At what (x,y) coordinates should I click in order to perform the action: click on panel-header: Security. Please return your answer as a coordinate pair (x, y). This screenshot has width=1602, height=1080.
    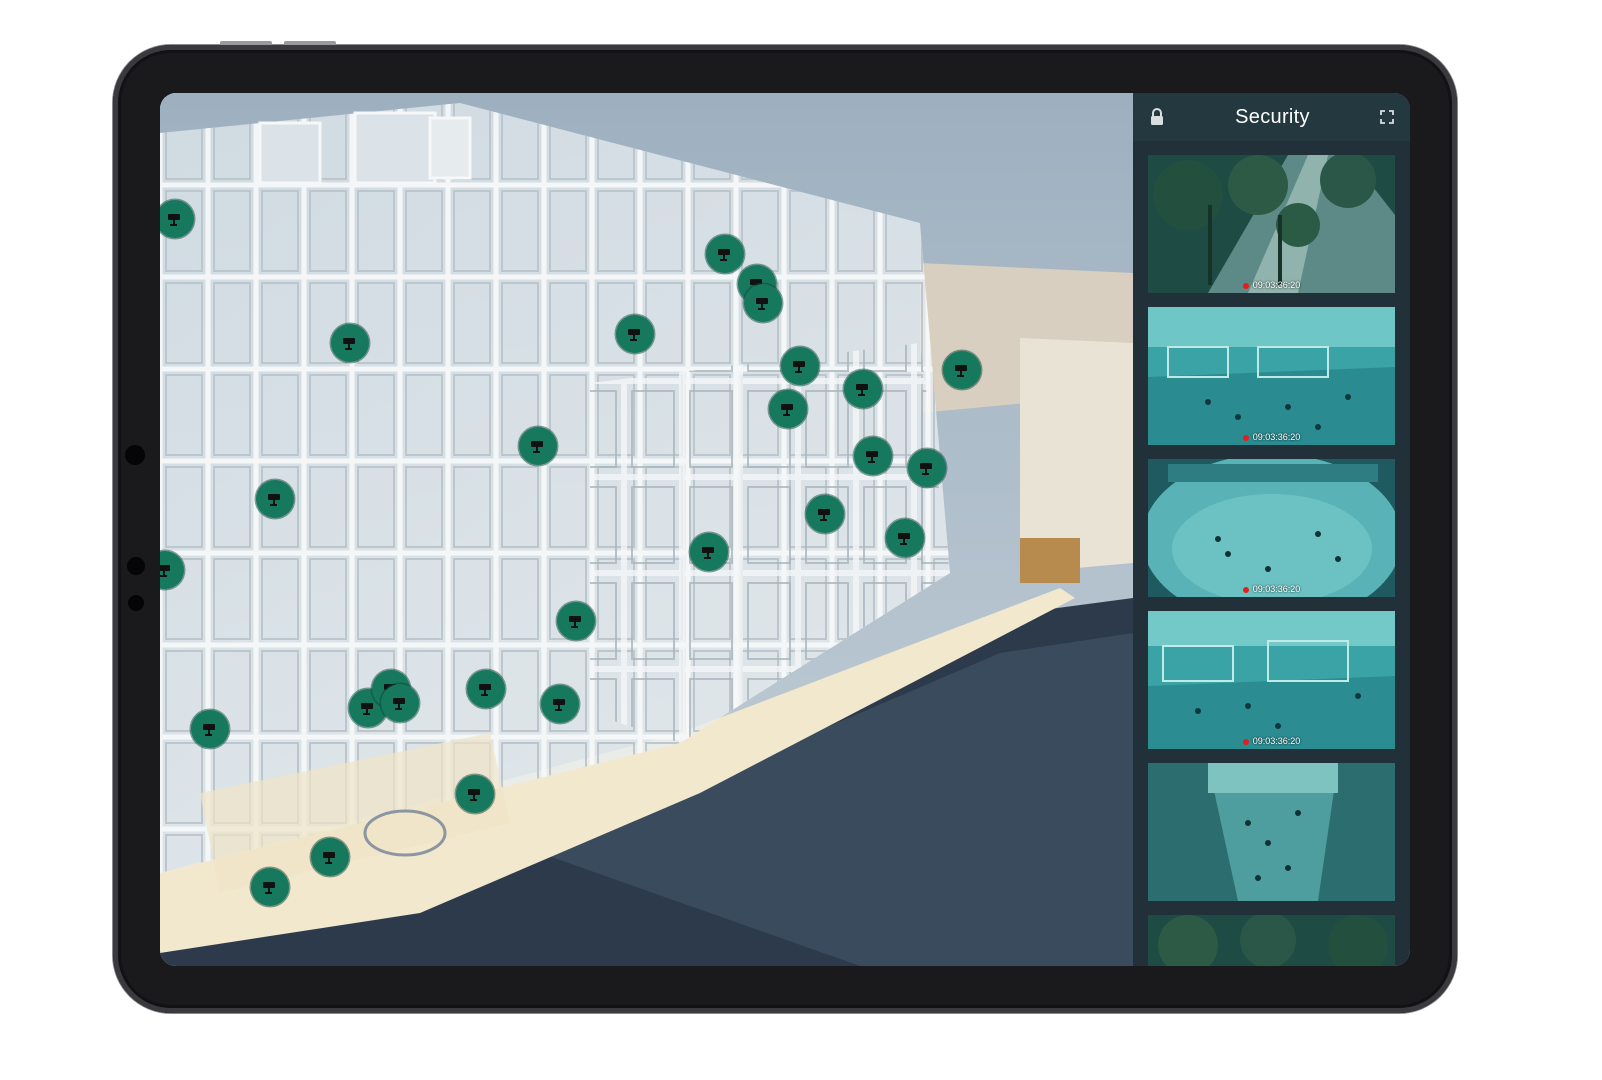
    Looking at the image, I should click on (1271, 117).